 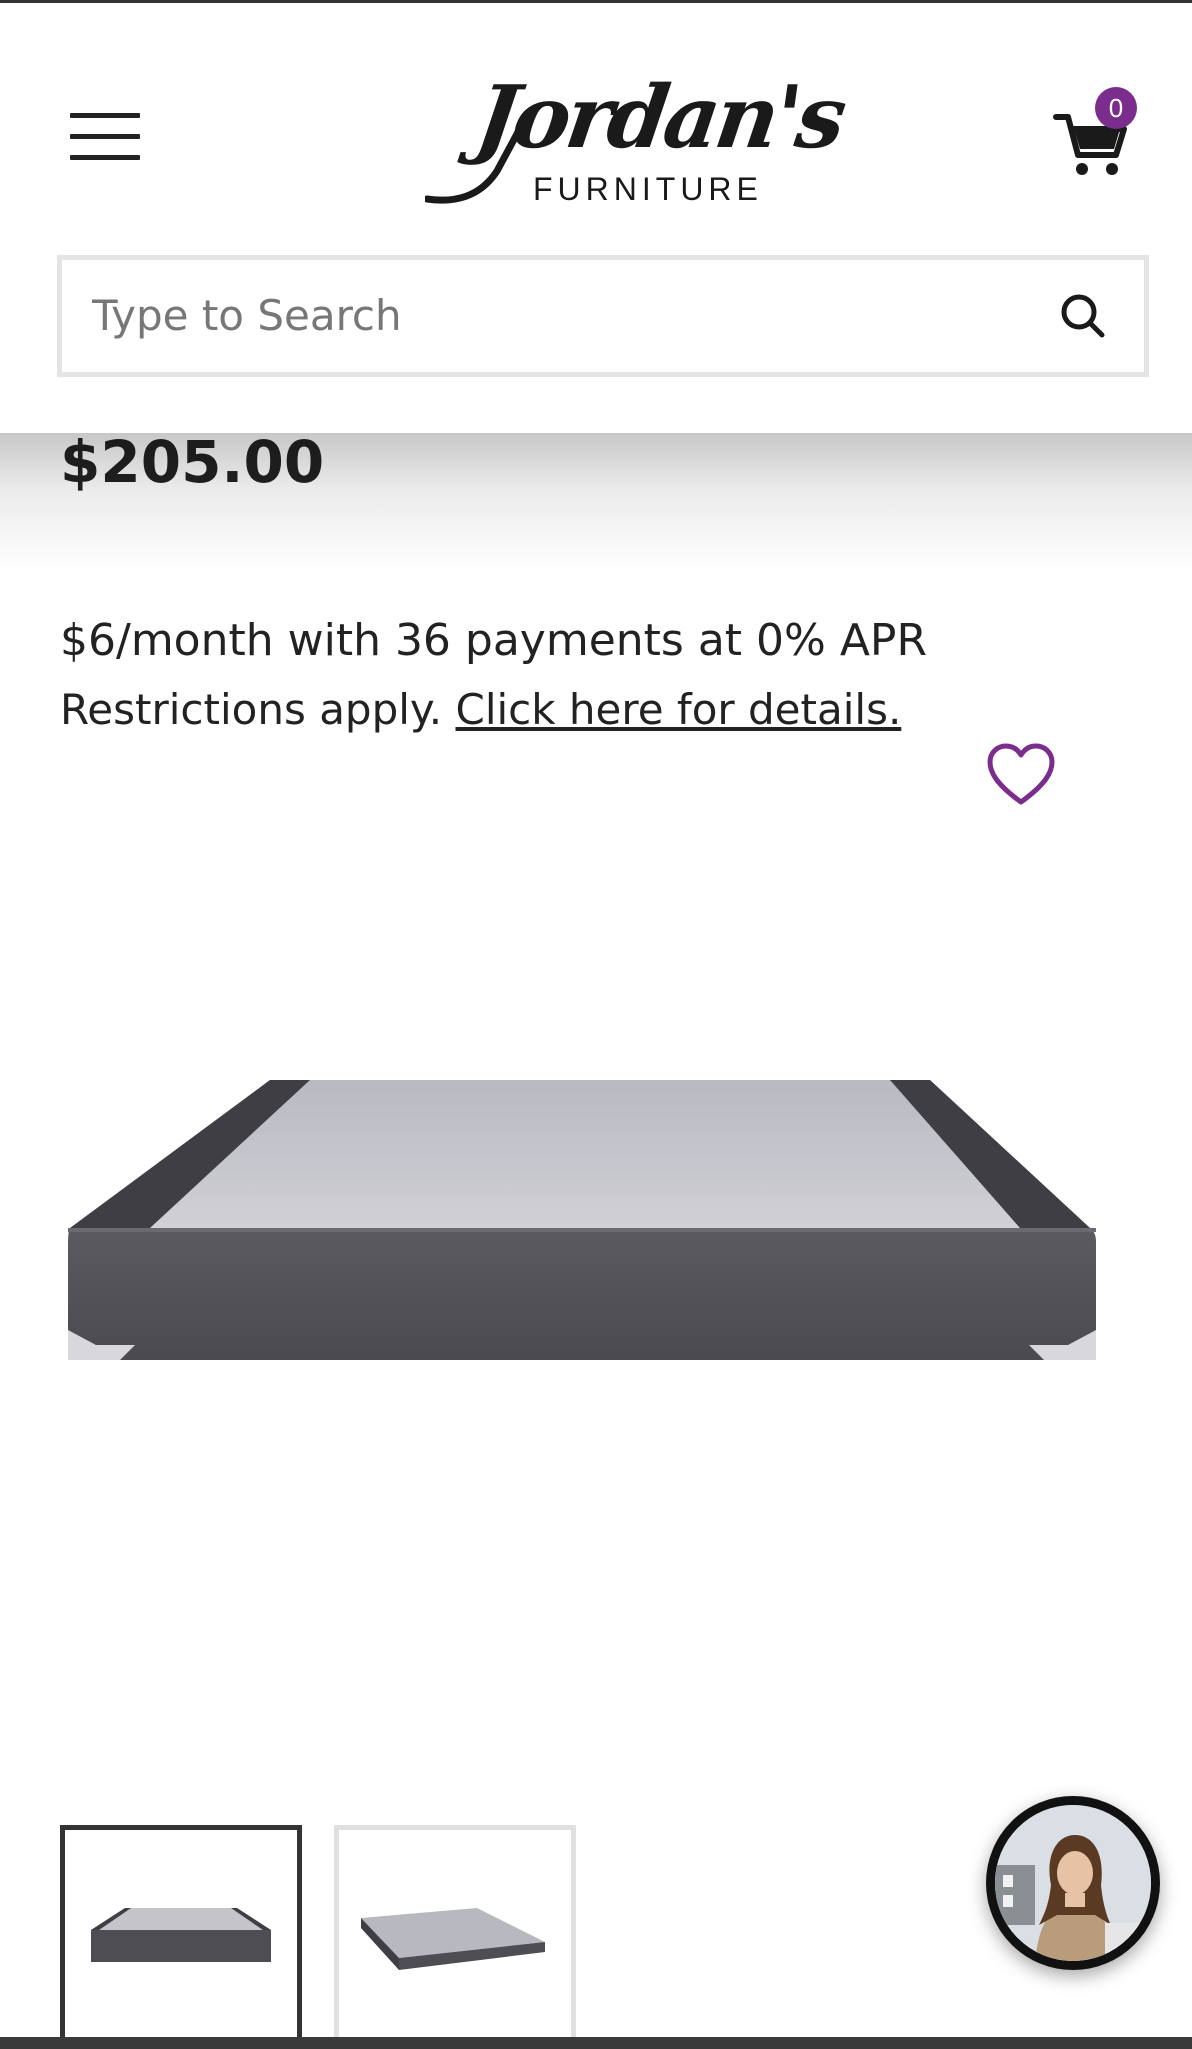 What do you see at coordinates (494, 640) in the screenshot?
I see `financing-offer: $6/month with 36 payments at 0% APR` at bounding box center [494, 640].